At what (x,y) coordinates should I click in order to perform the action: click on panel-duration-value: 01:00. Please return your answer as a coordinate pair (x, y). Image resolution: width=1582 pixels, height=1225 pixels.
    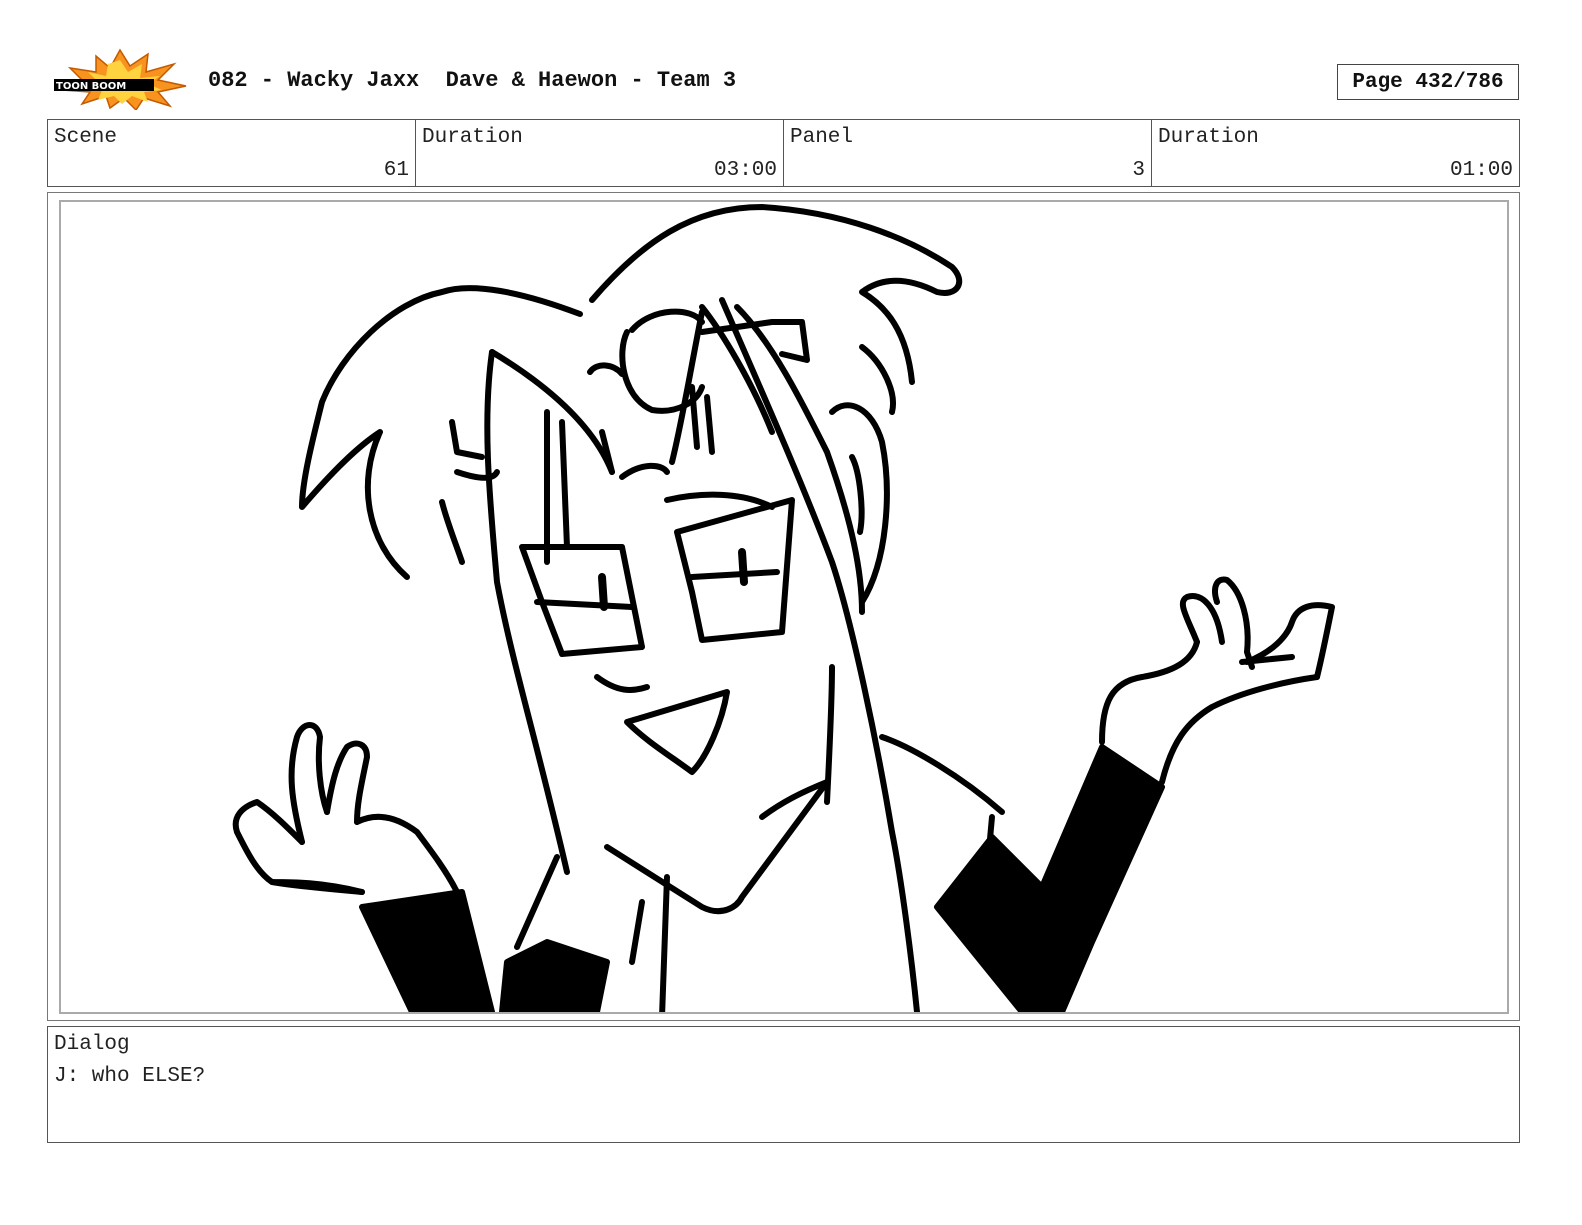
    Looking at the image, I should click on (1481, 170).